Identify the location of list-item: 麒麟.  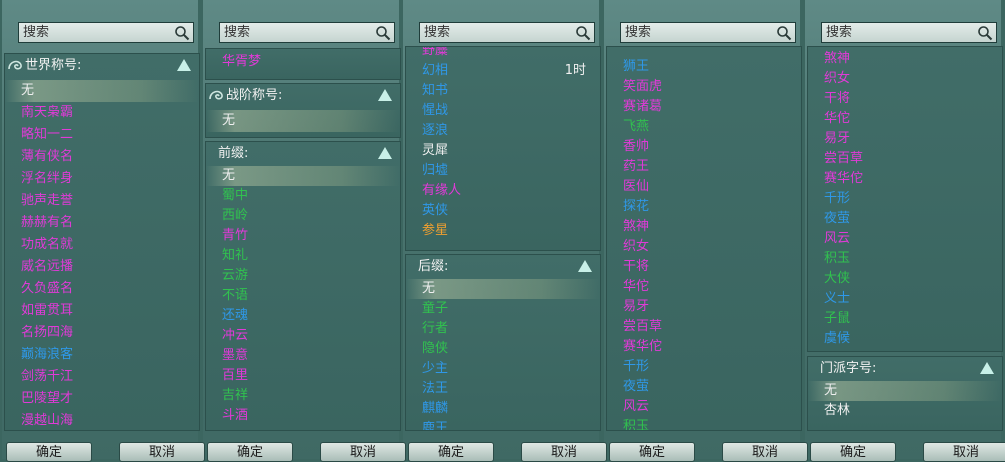
(503, 409).